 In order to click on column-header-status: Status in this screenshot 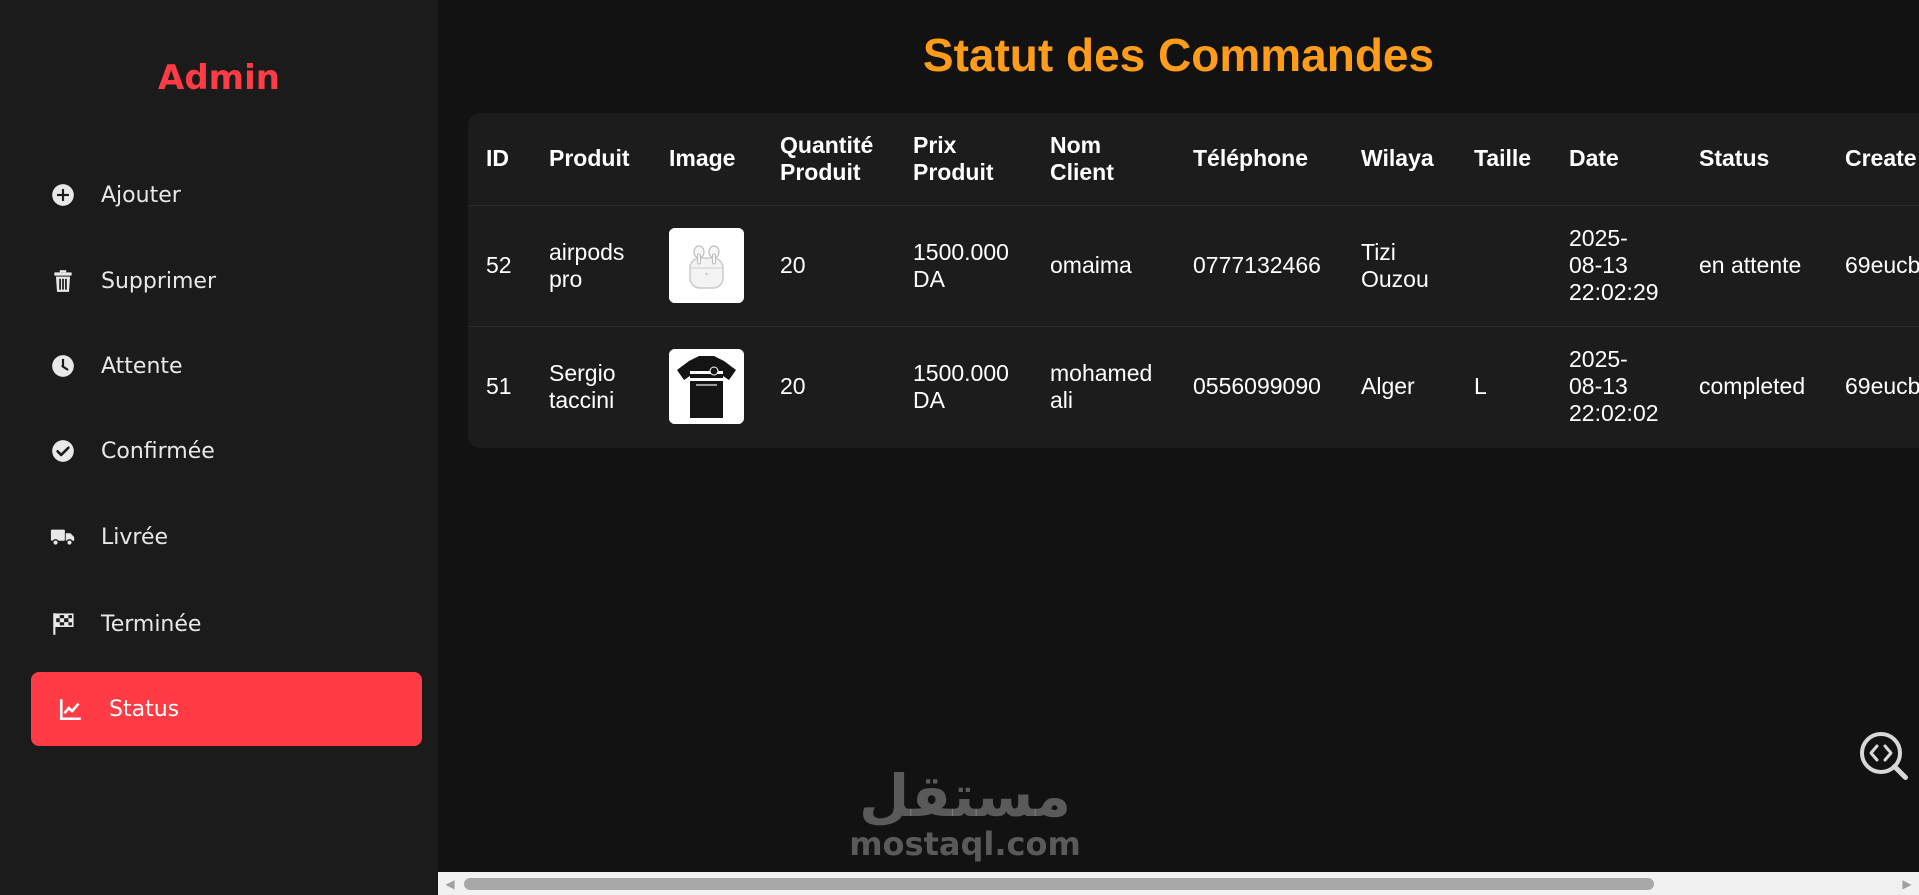, I will do `click(1754, 159)`.